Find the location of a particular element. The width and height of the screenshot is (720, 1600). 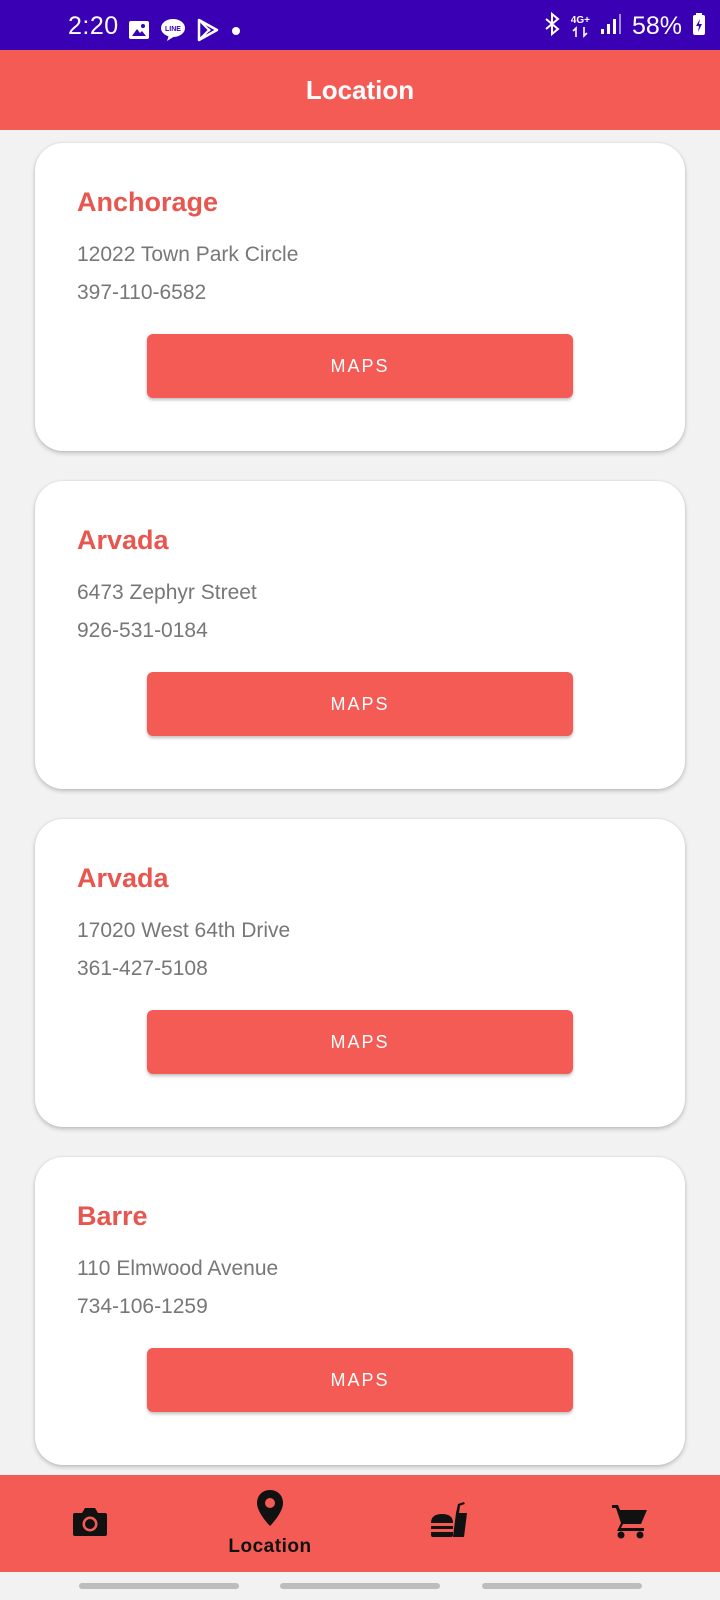

gesture-pill-center is located at coordinates (360, 1586).